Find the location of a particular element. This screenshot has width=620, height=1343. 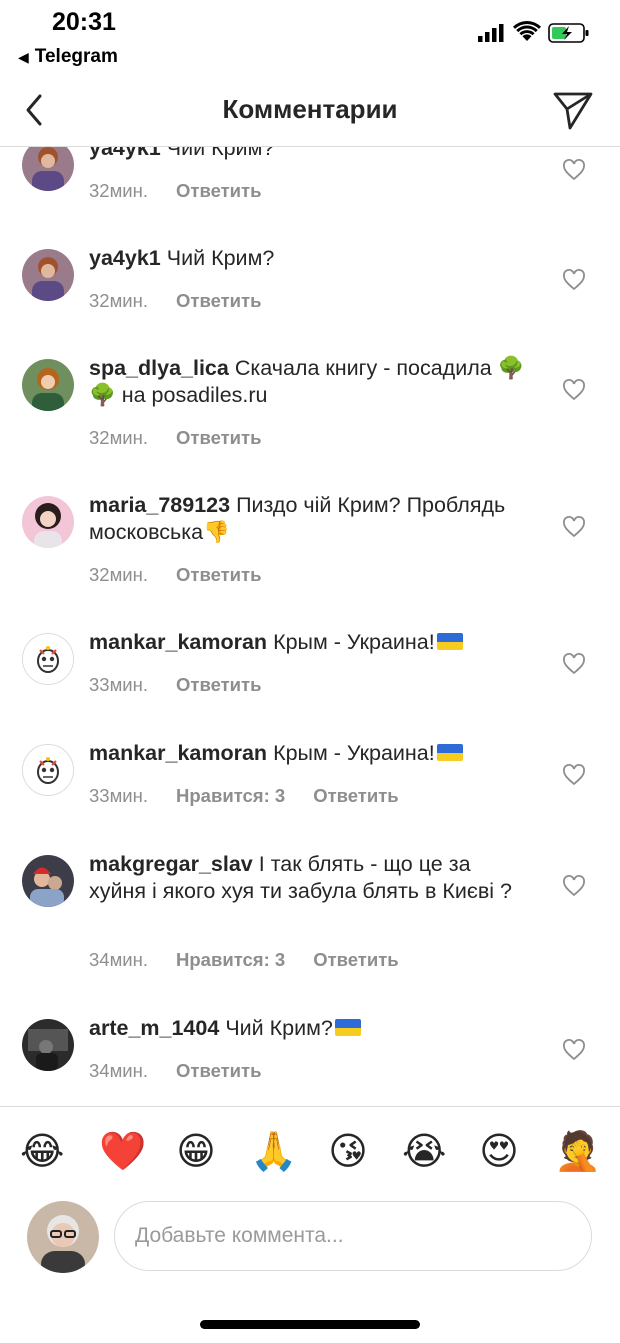

signal-icon is located at coordinates (491, 33).